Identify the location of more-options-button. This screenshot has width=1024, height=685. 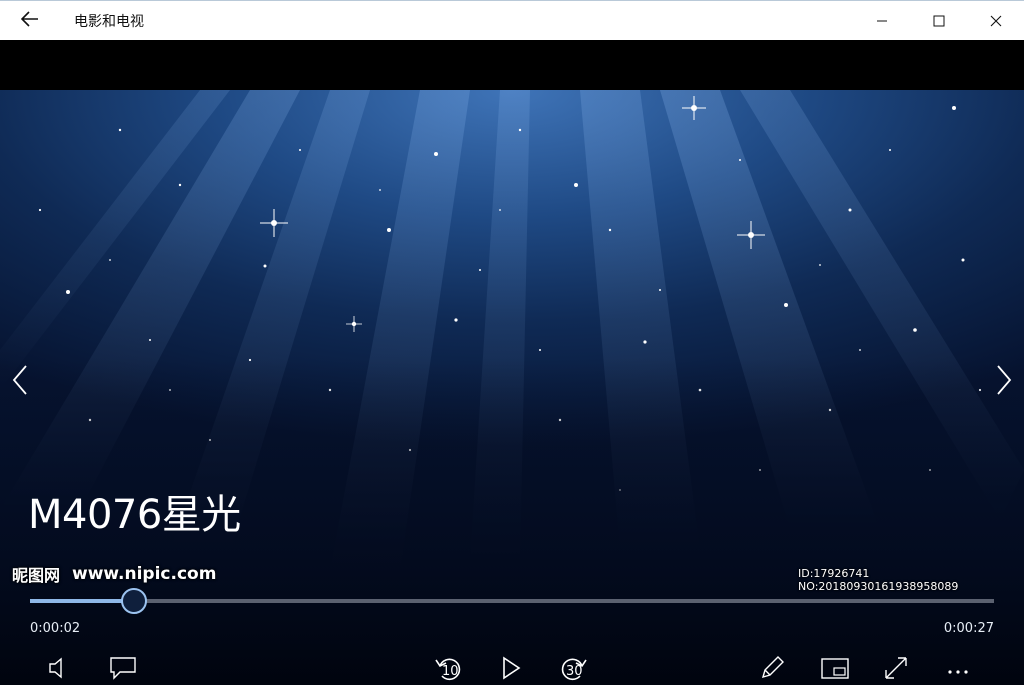
(958, 669).